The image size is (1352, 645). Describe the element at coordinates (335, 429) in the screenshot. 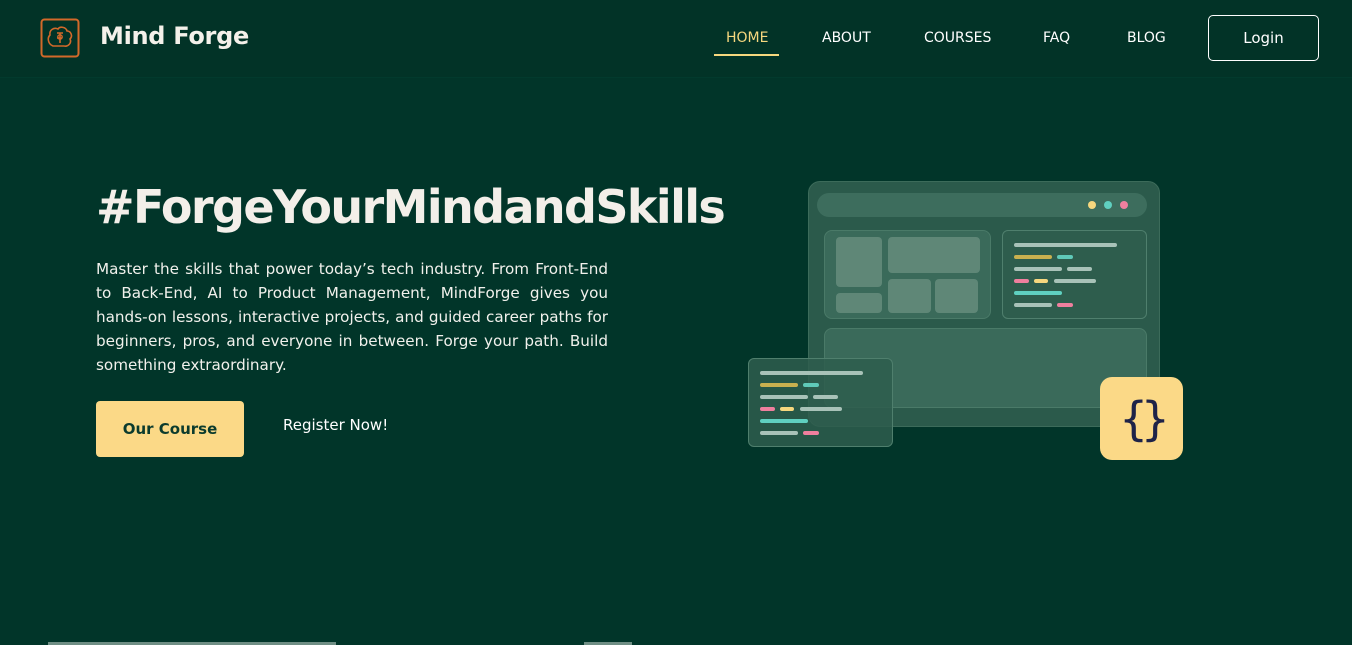

I see `register-now-link: Register Now!` at that location.